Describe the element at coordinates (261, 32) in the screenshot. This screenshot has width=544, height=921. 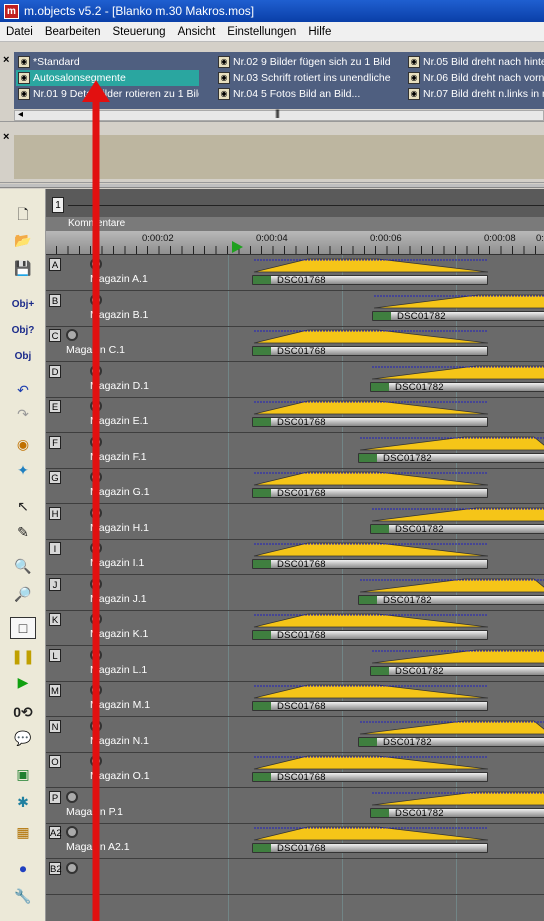
I see `menu-einstellungen: Einstellungen` at that location.